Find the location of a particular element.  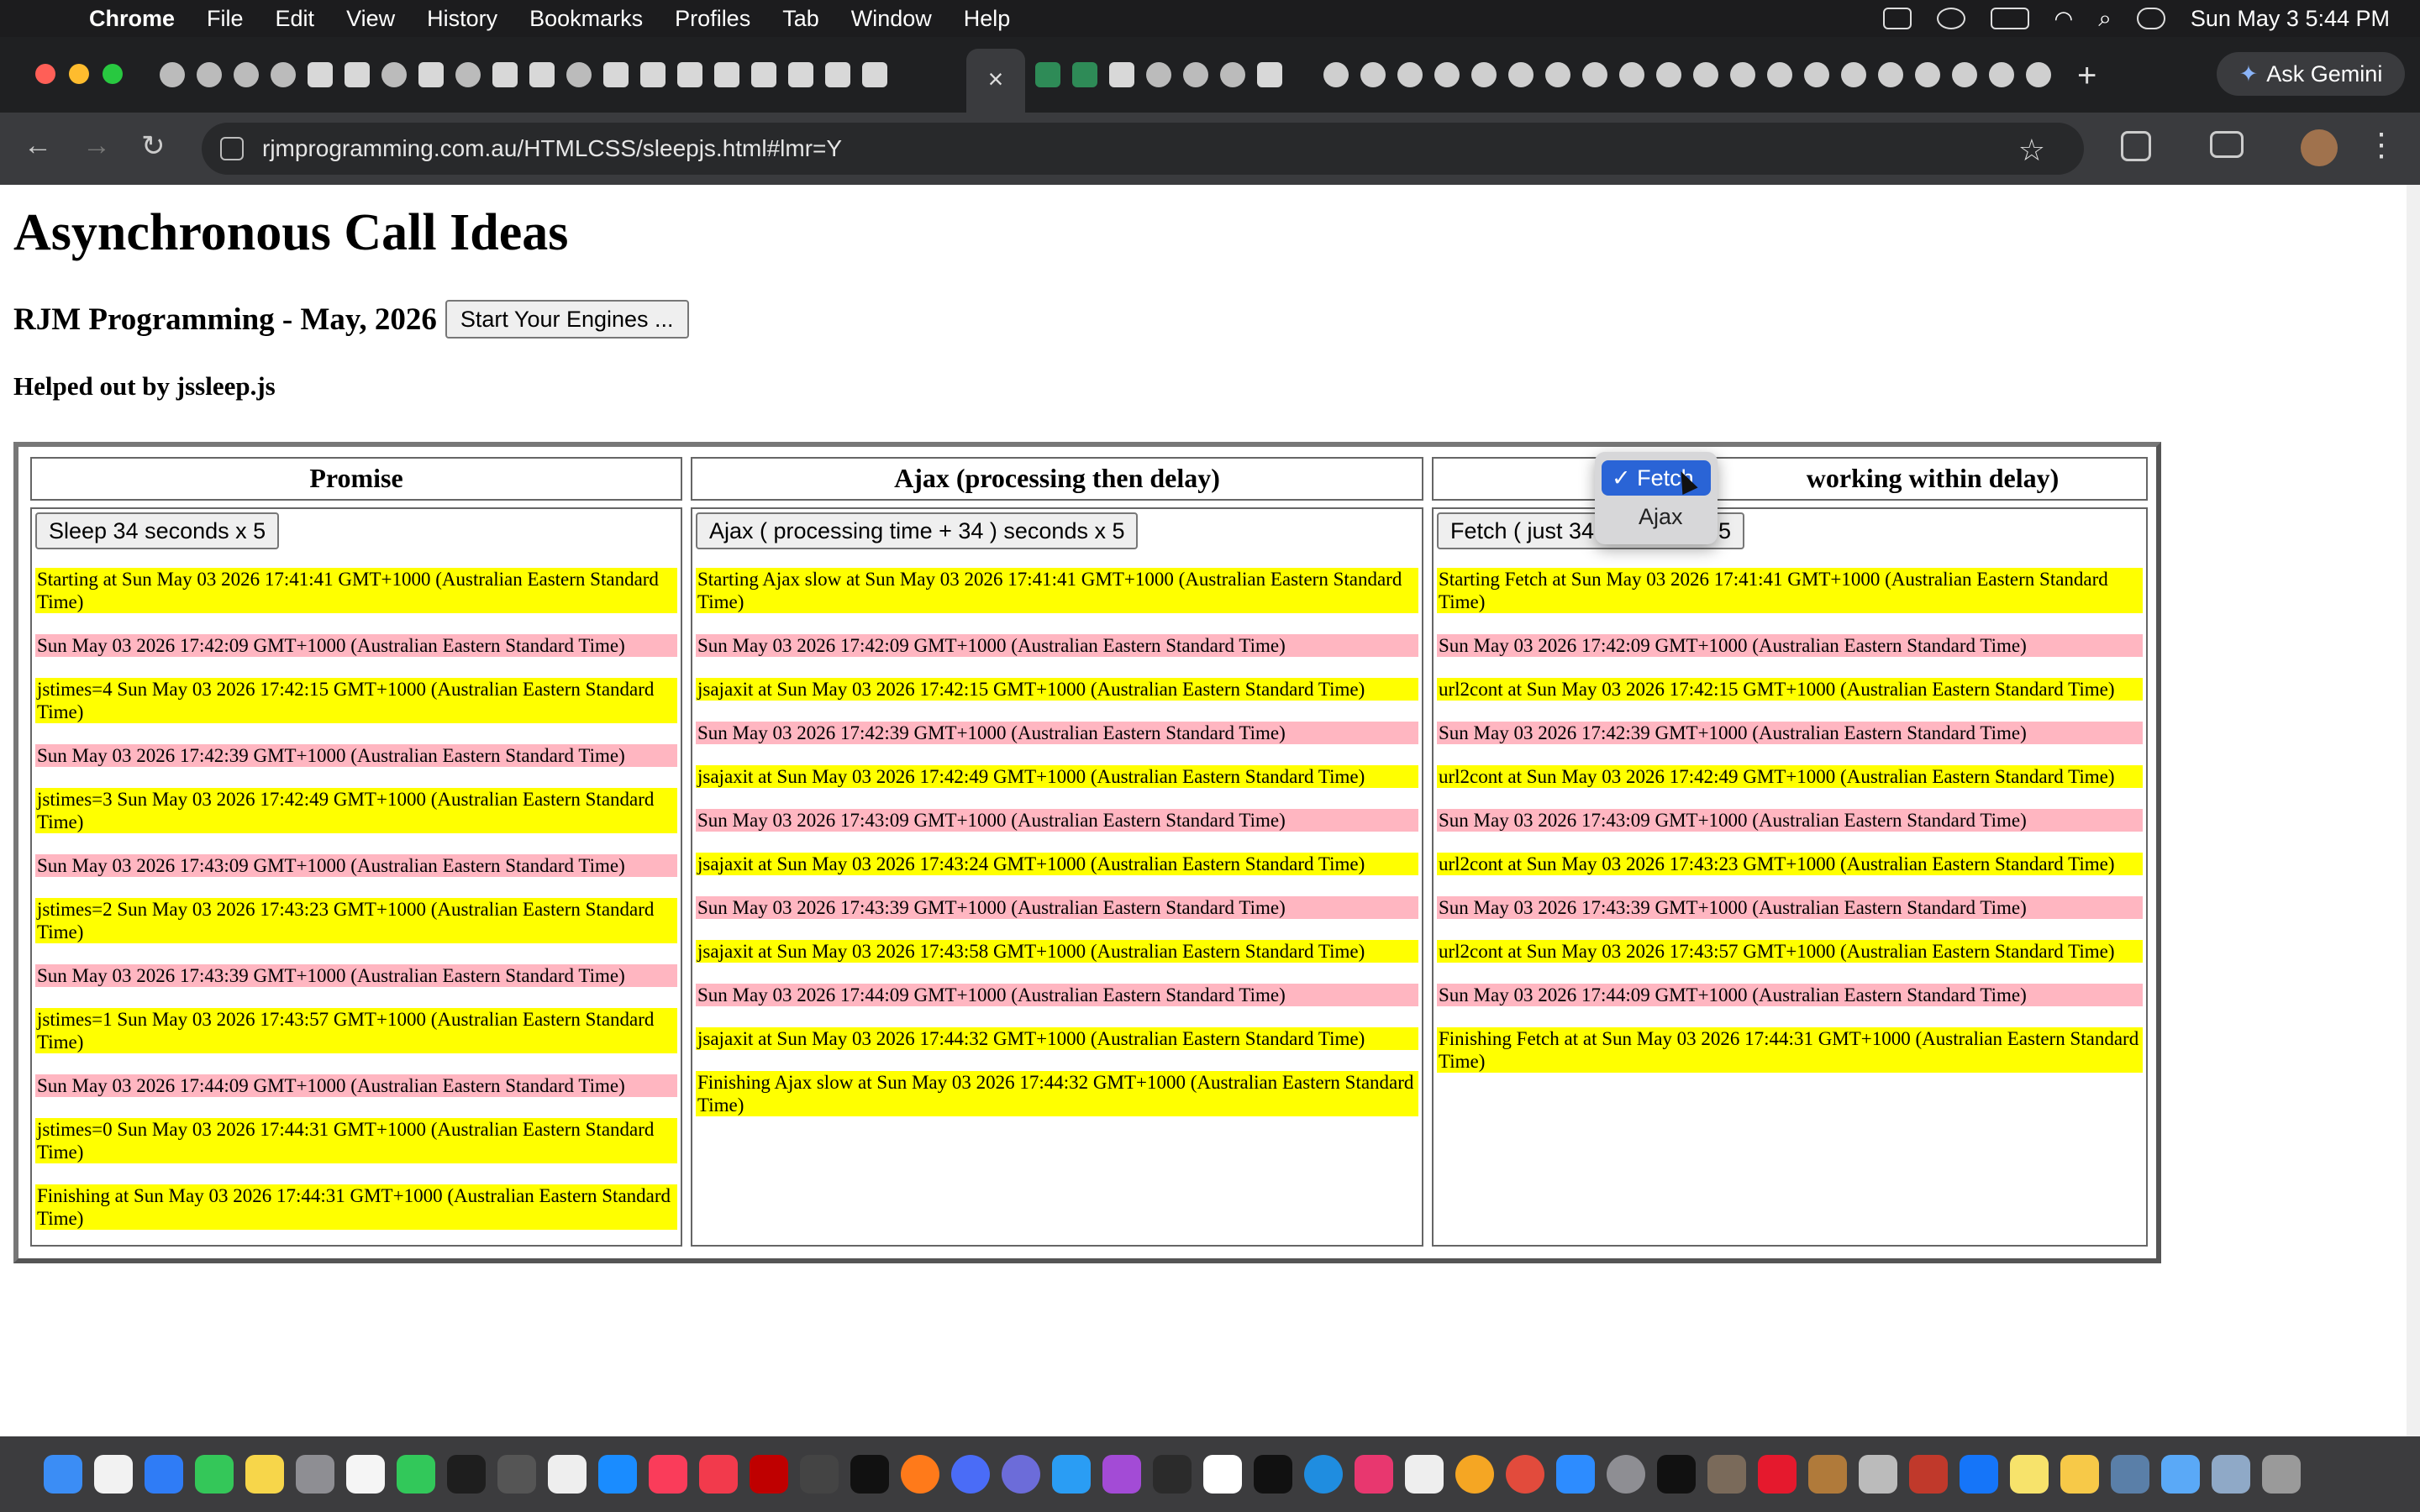

freeform-icon is located at coordinates (366, 1474).